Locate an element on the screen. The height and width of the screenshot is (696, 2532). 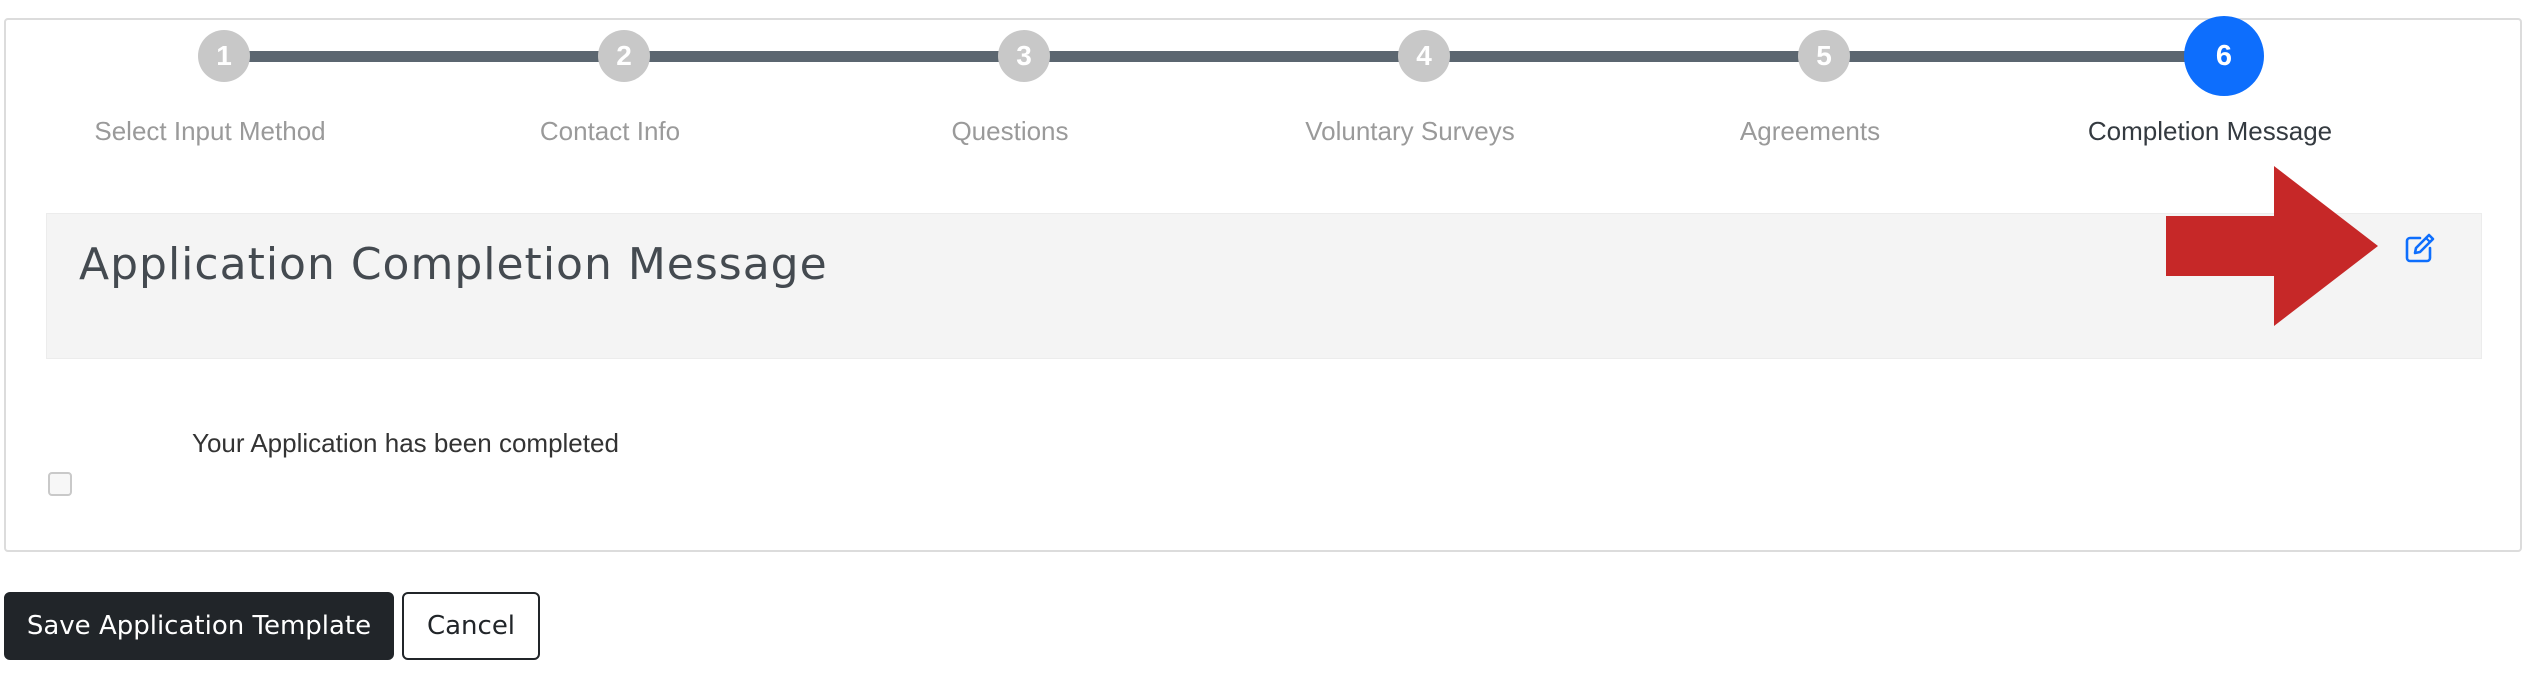
step-6-circle: 6 is located at coordinates (2224, 56).